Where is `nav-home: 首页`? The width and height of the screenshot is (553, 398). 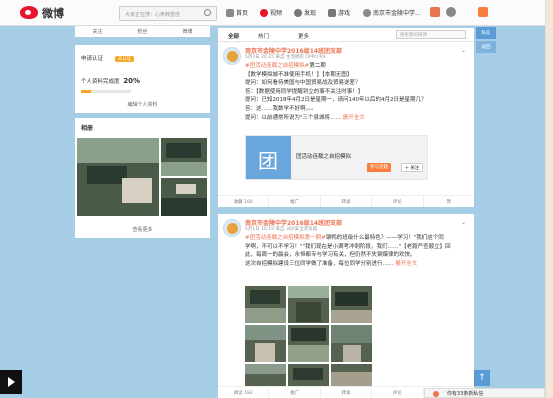 nav-home: 首页 is located at coordinates (237, 12).